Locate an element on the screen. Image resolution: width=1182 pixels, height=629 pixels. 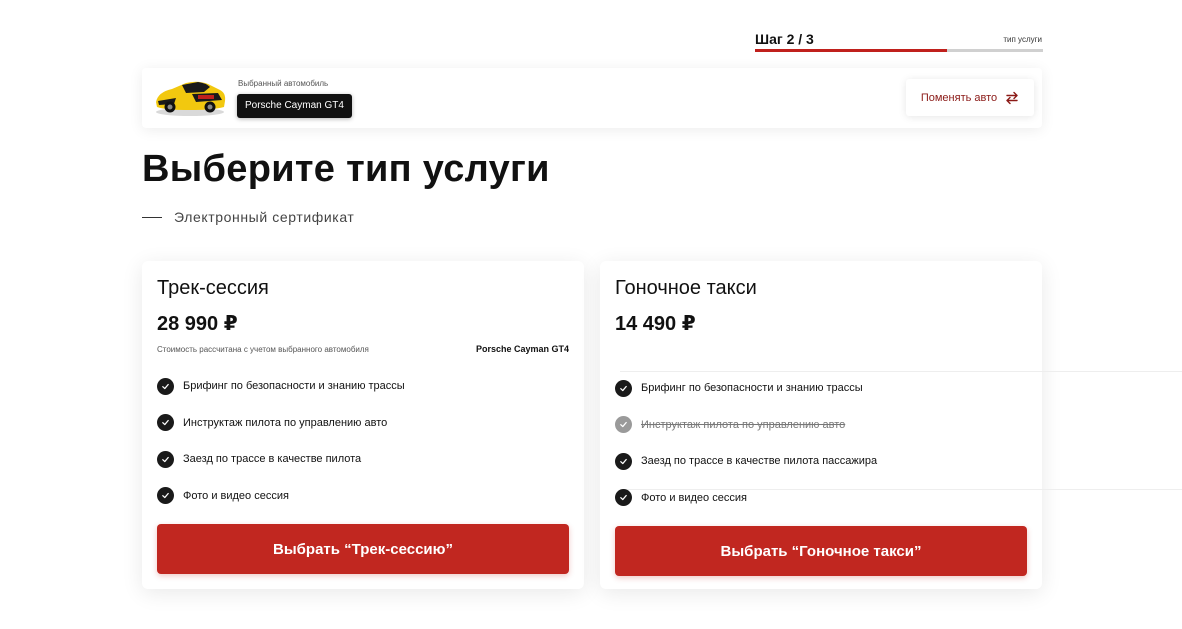
card-title: Трек-сессия is located at coordinates (213, 288).